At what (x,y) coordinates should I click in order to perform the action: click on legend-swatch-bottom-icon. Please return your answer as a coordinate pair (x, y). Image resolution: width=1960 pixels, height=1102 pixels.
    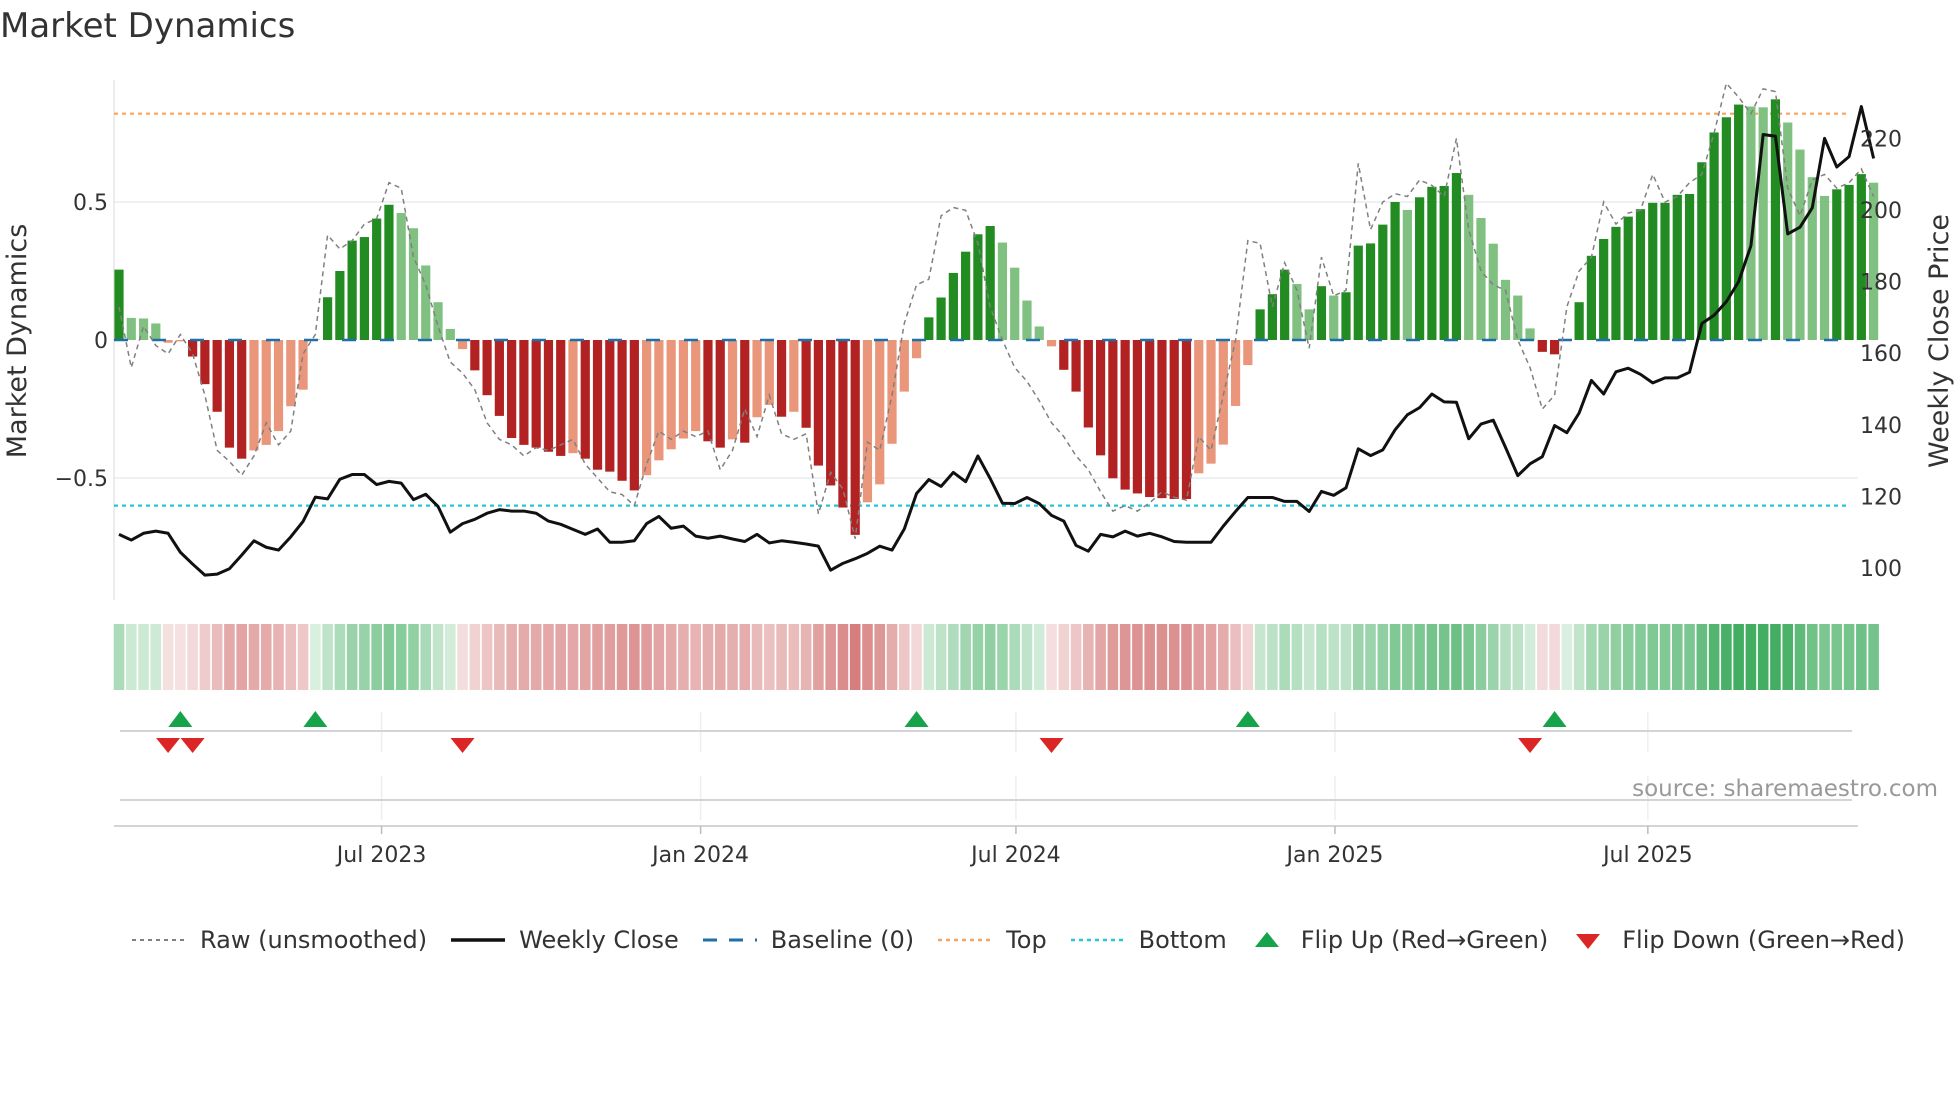
    Looking at the image, I should click on (1097, 940).